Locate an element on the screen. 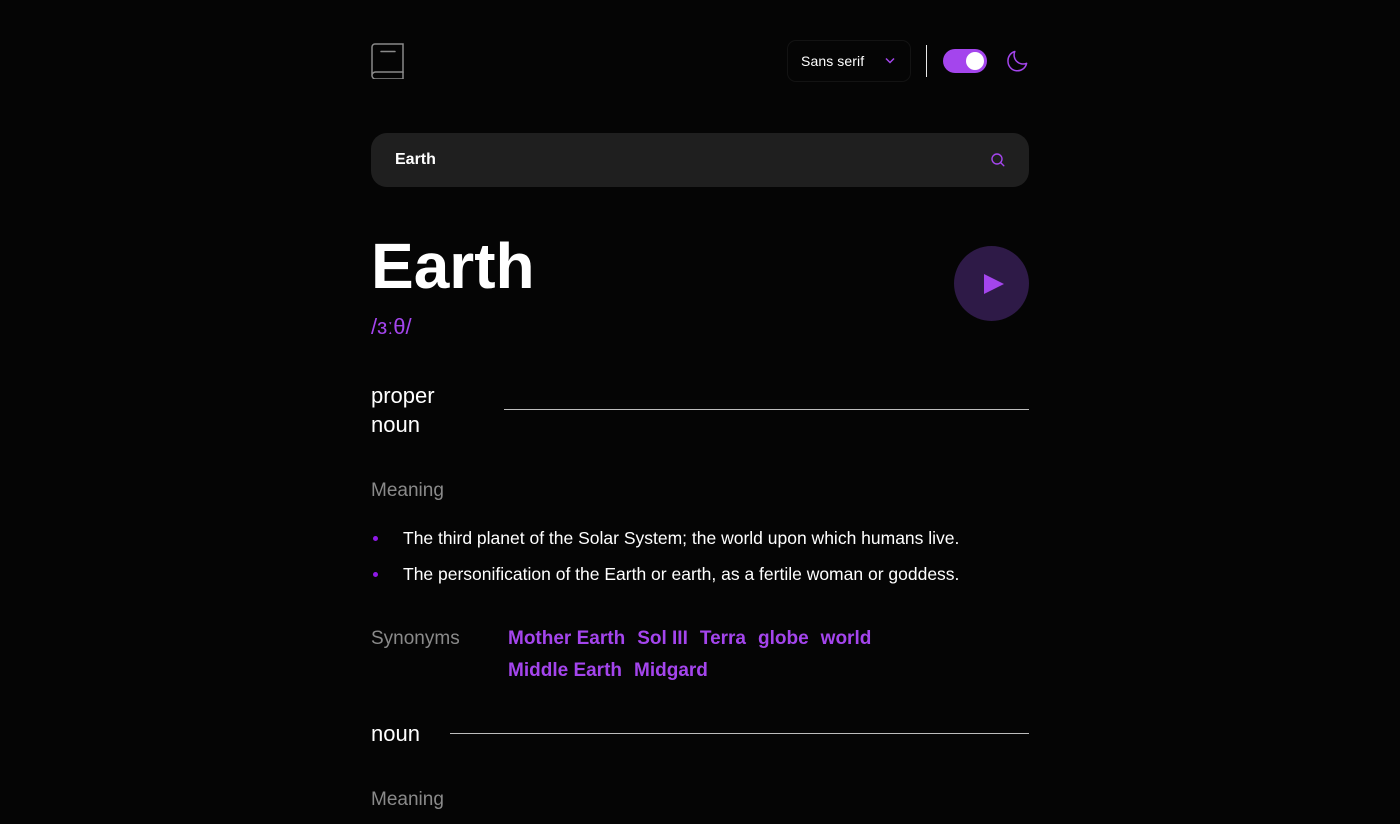 The height and width of the screenshot is (824, 1400). synonym-link: Sol III is located at coordinates (662, 639).